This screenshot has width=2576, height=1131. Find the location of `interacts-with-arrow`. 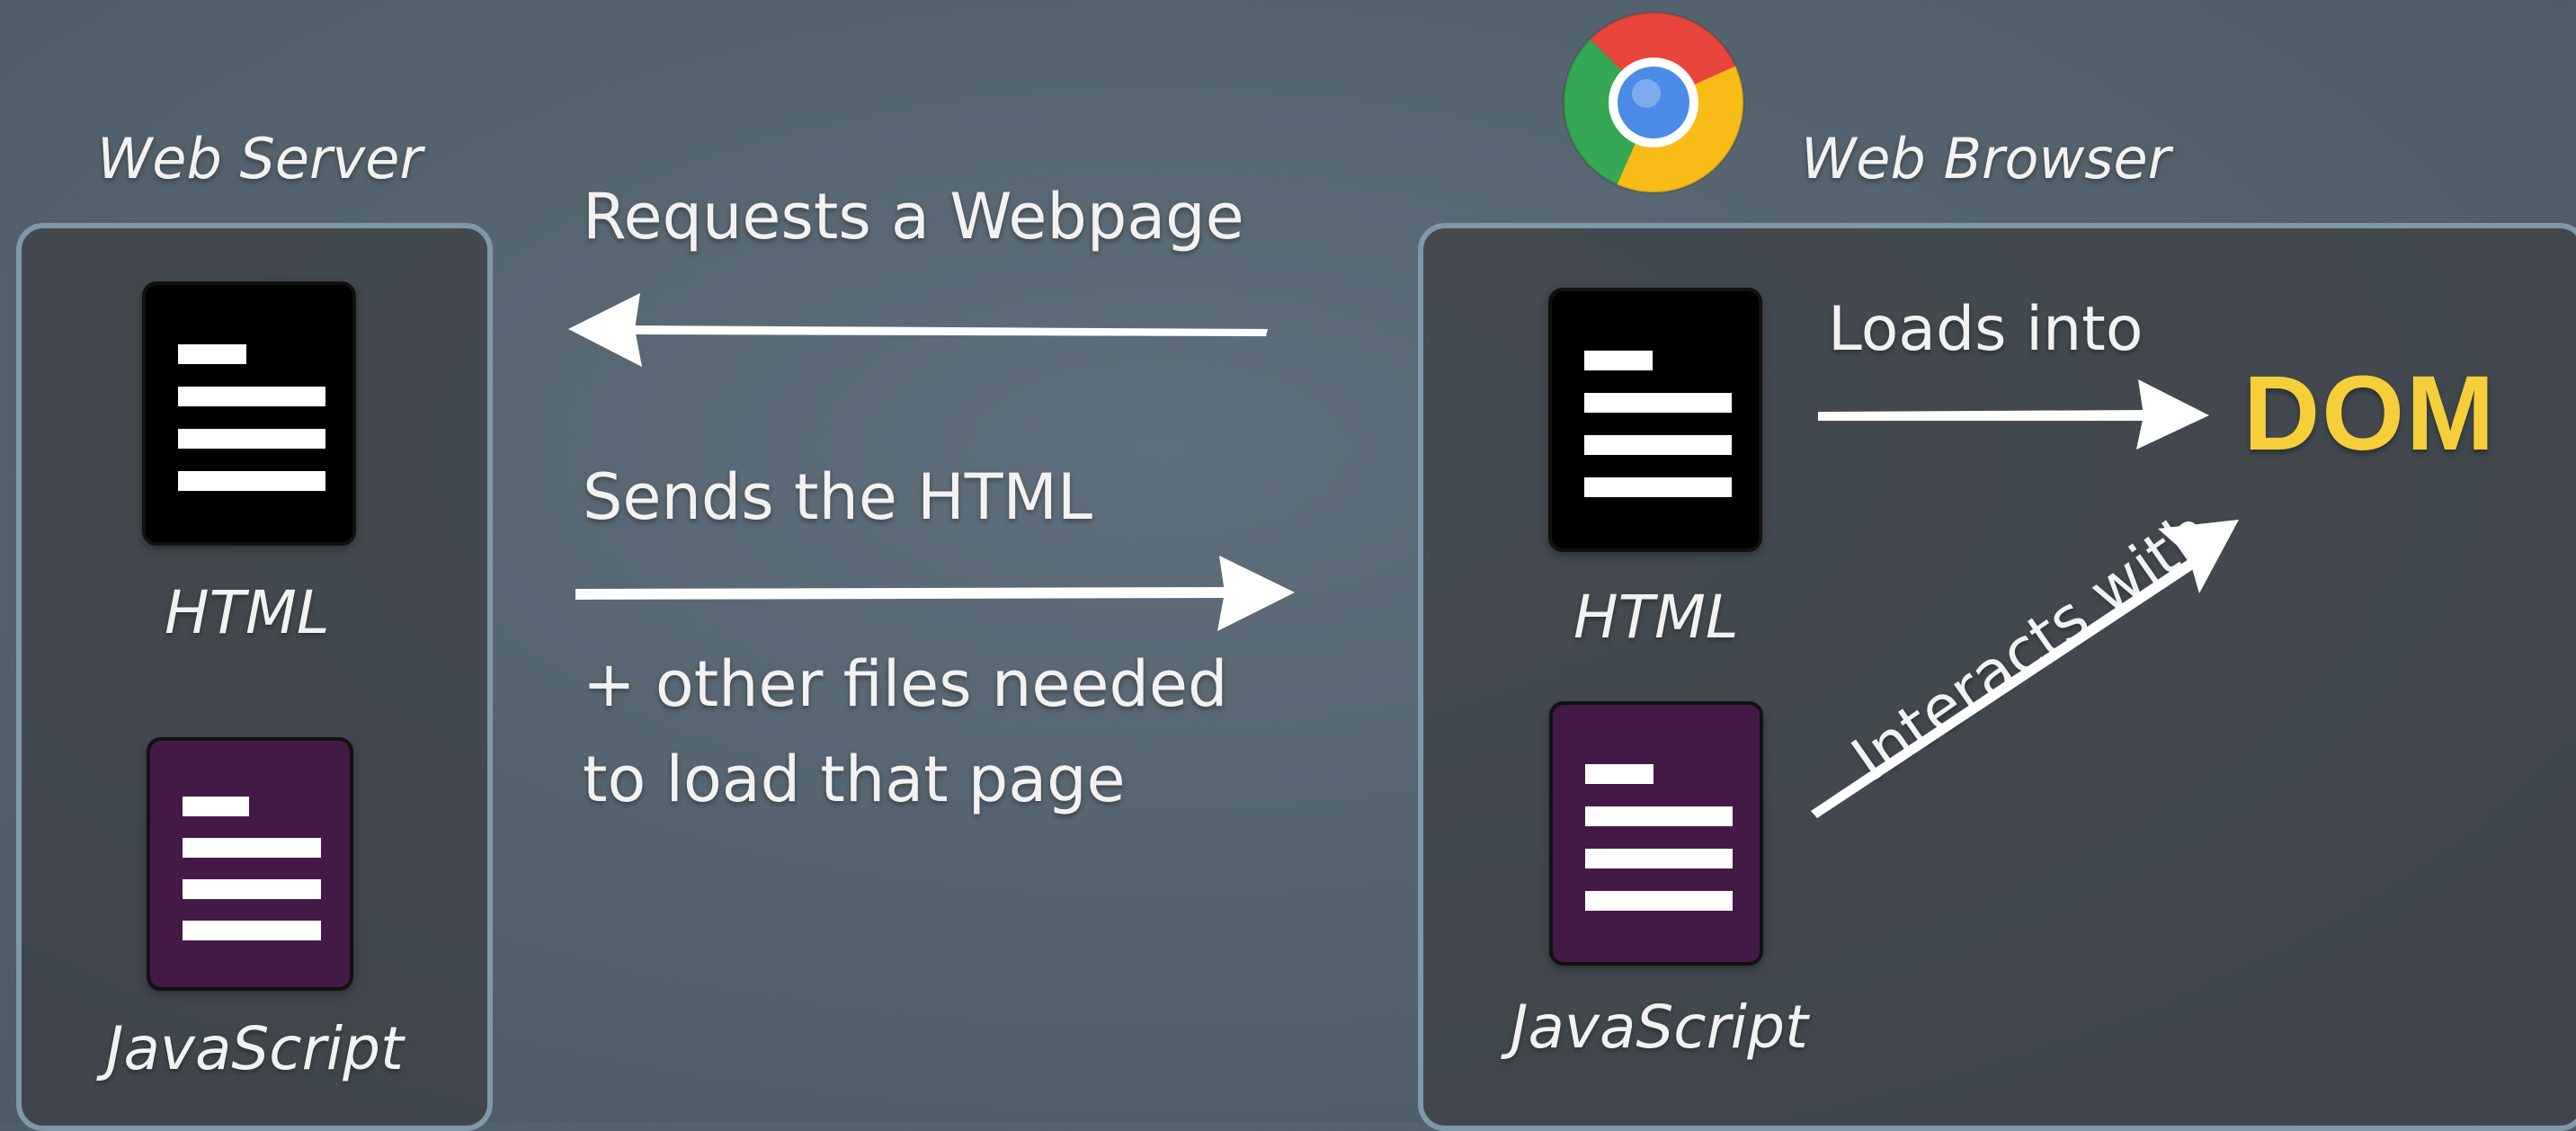

interacts-with-arrow is located at coordinates (2025, 669).